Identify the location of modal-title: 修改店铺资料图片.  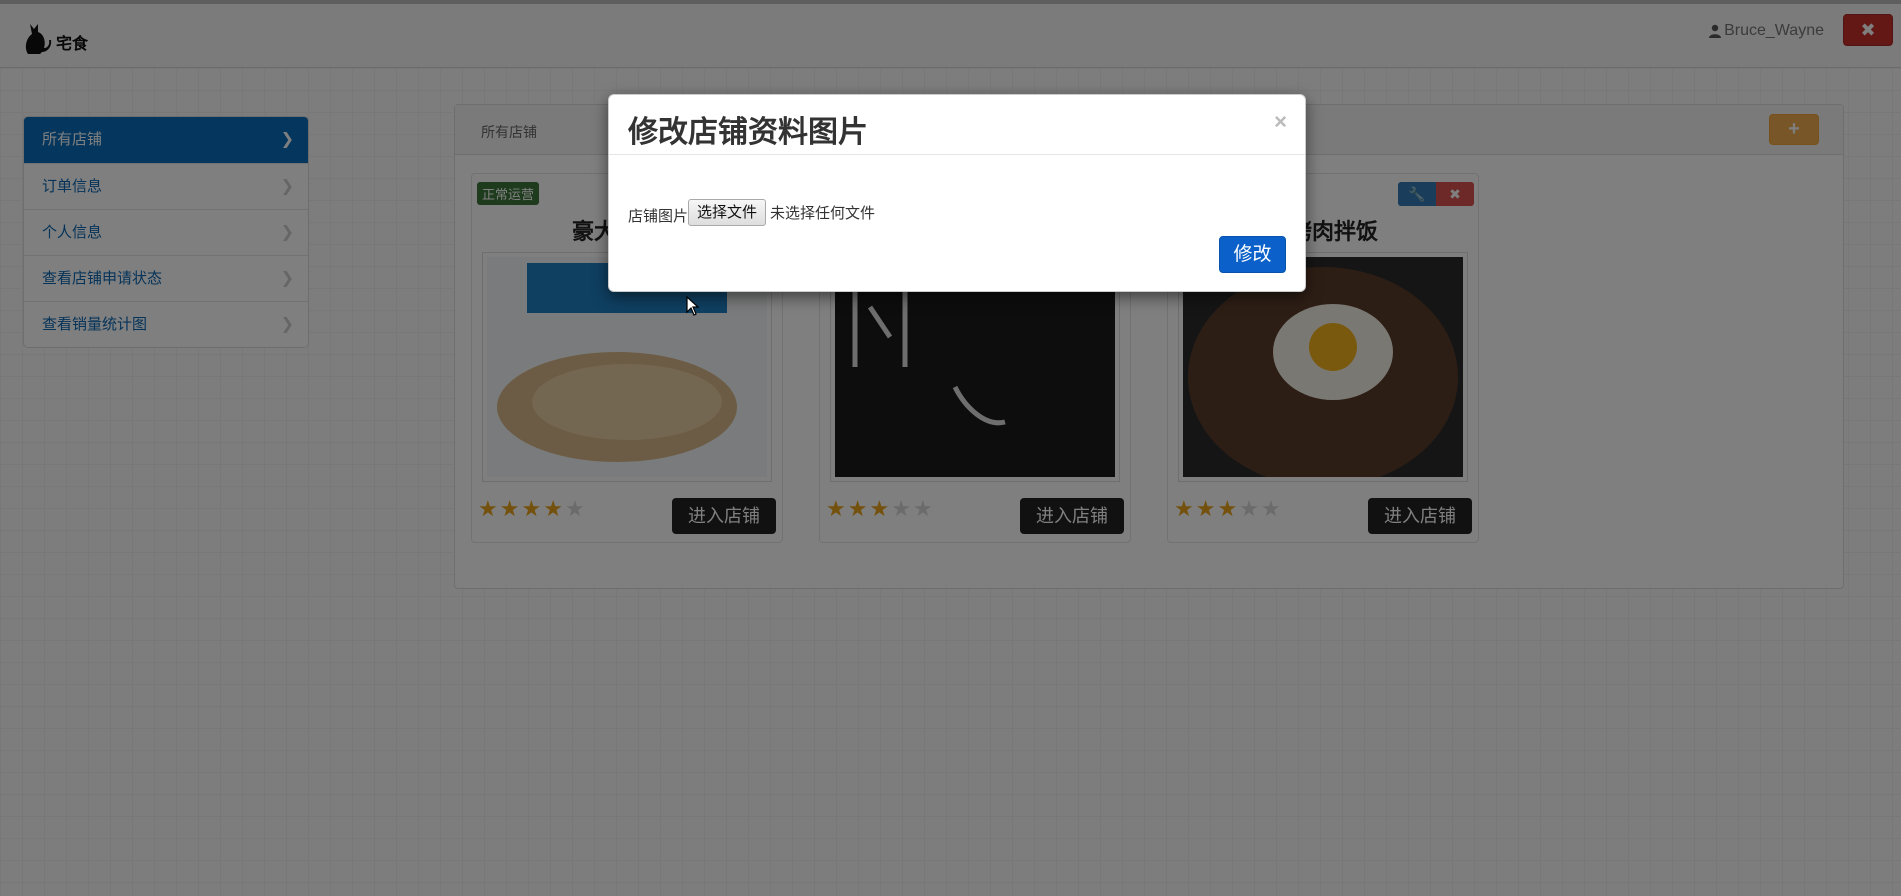
(748, 132).